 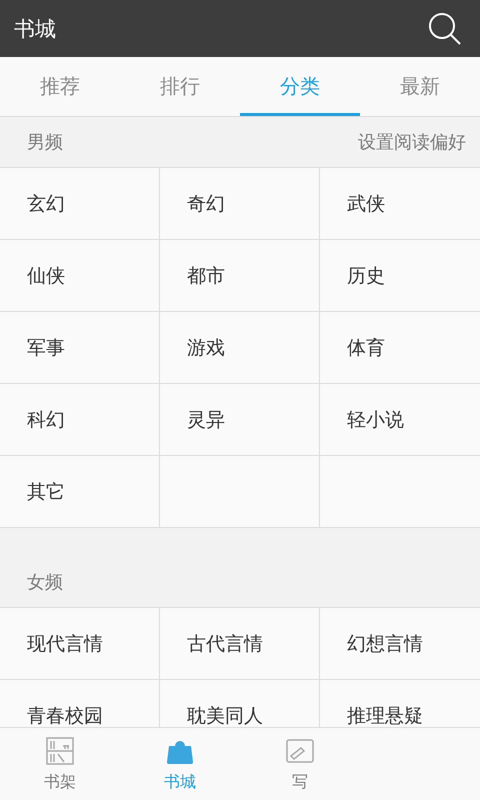 I want to click on nav-item: 书架, so click(x=60, y=764).